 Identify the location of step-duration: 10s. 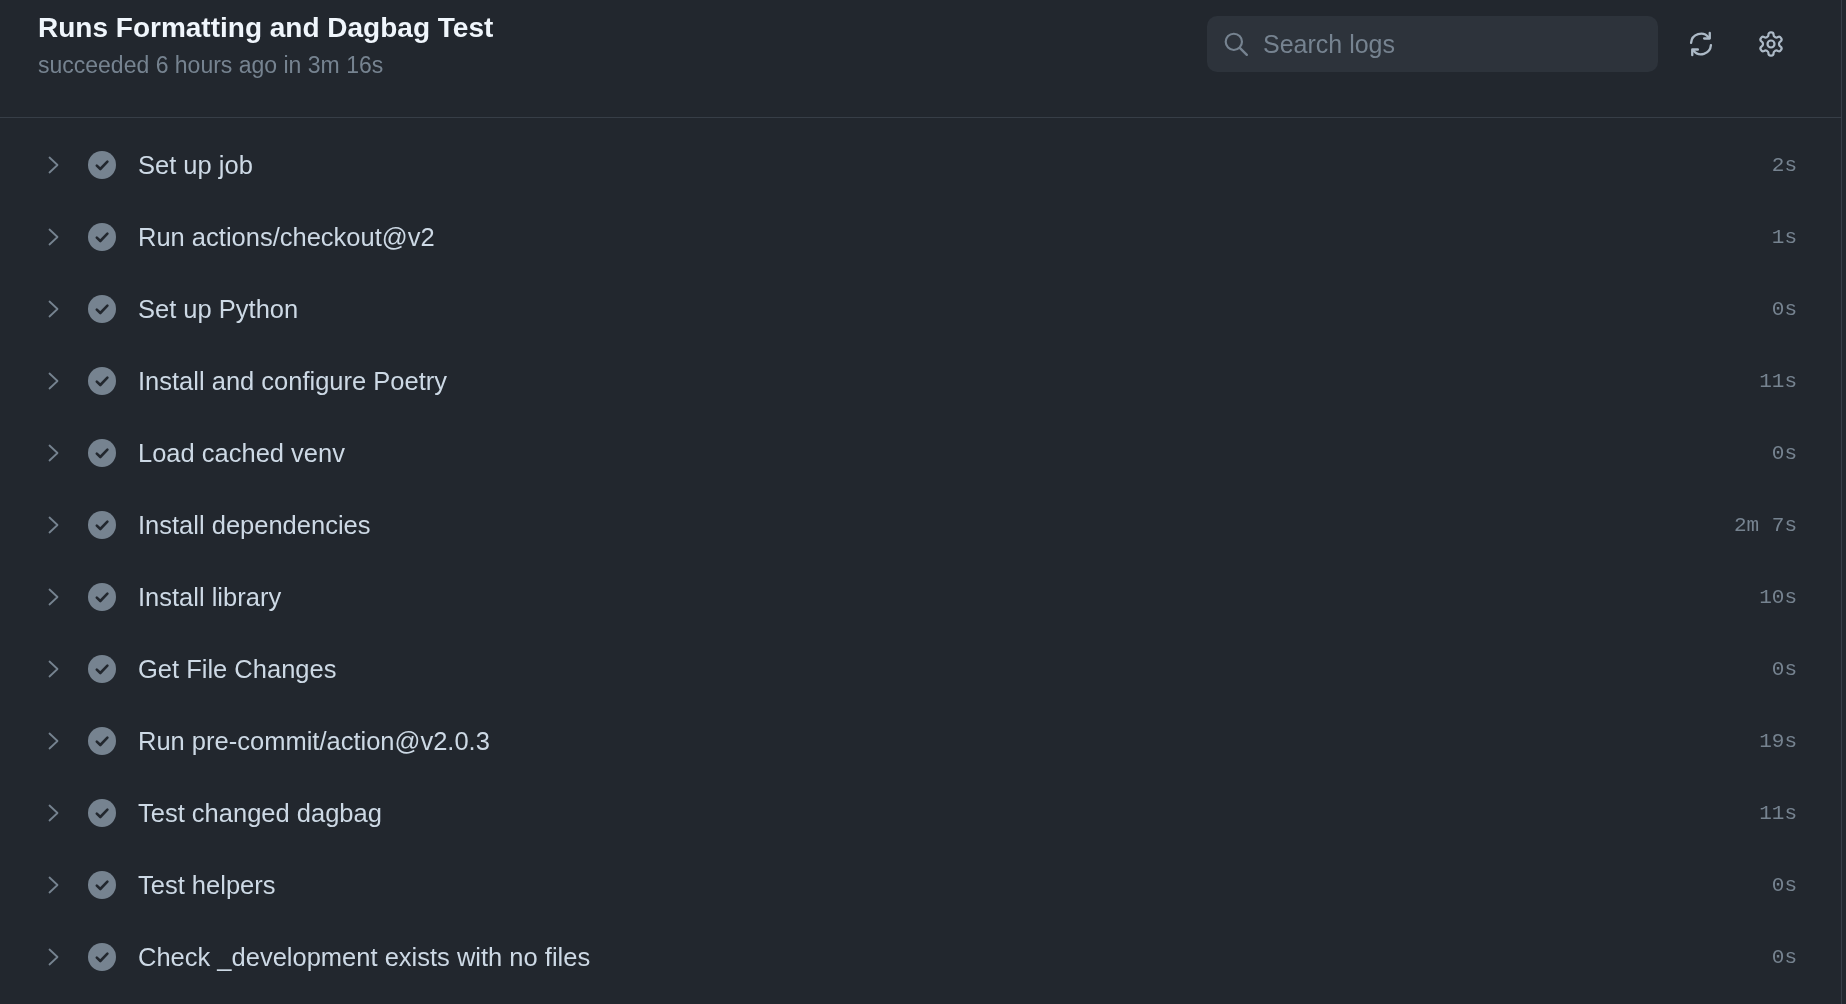
(1778, 597).